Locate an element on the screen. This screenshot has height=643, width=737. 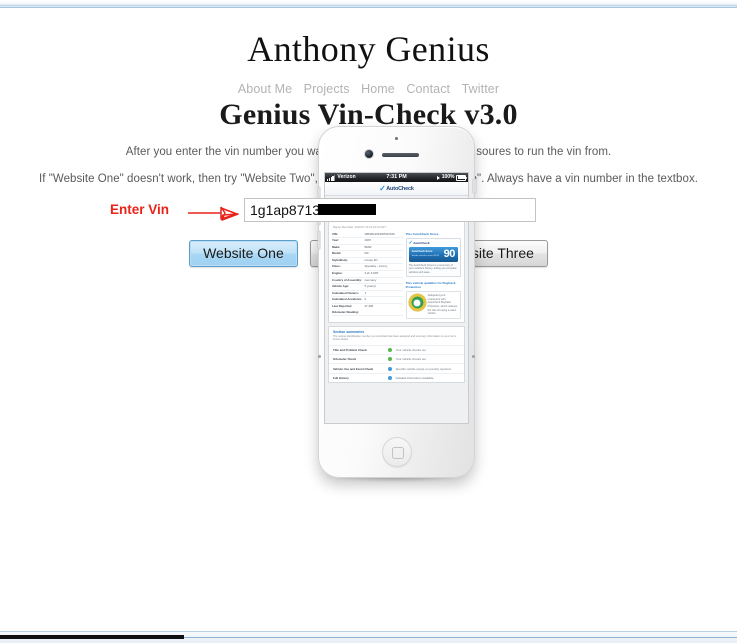
nav-link-about-me: About Me is located at coordinates (265, 89).